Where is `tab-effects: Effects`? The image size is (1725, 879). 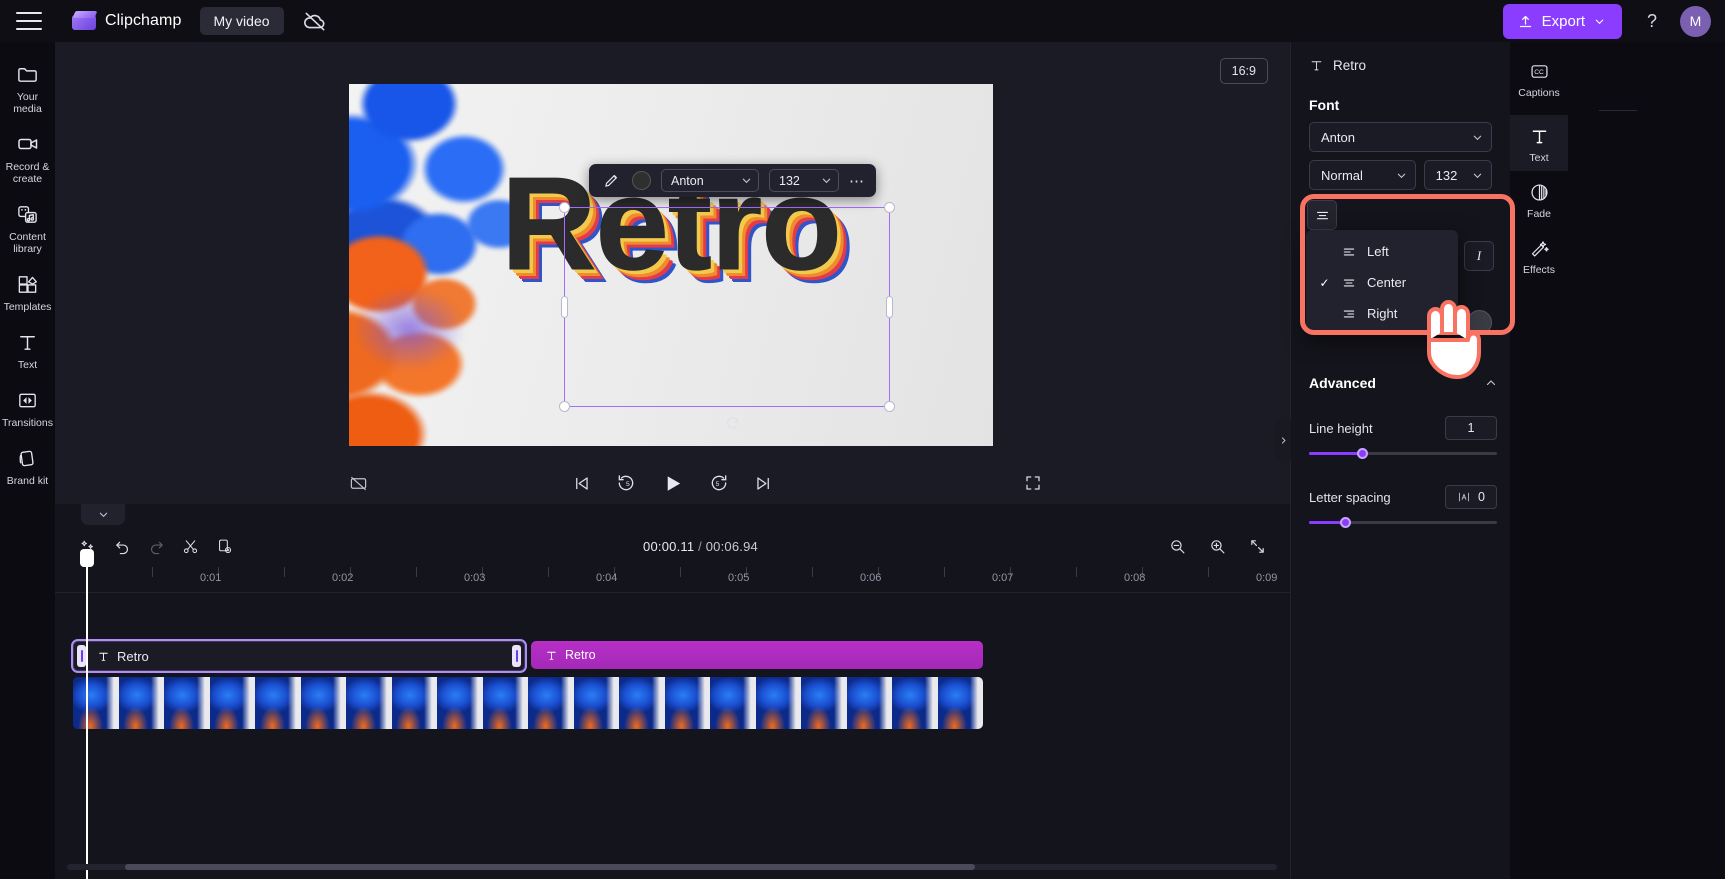 tab-effects: Effects is located at coordinates (1539, 255).